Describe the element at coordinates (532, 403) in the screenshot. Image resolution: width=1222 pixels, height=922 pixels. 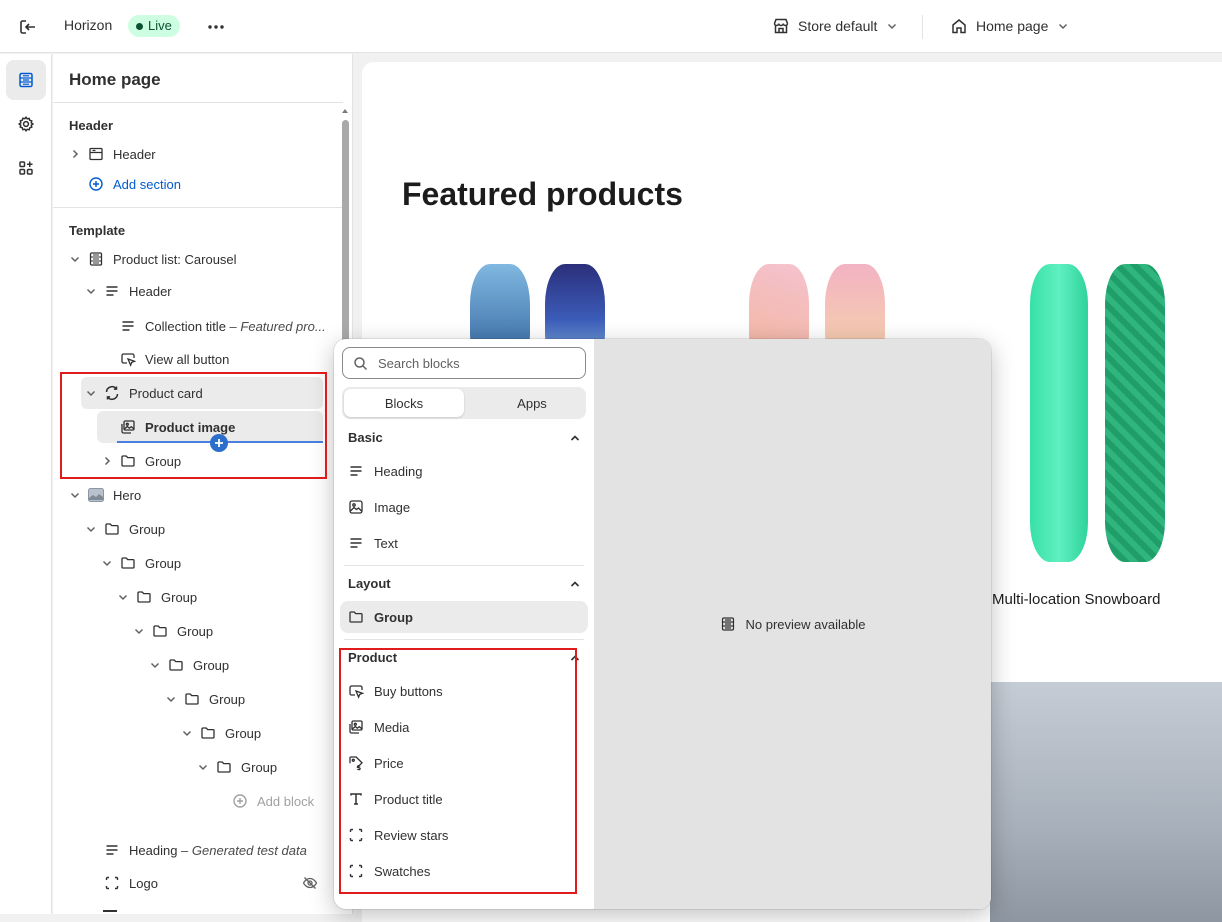
I see `tab-apps: Apps` at that location.